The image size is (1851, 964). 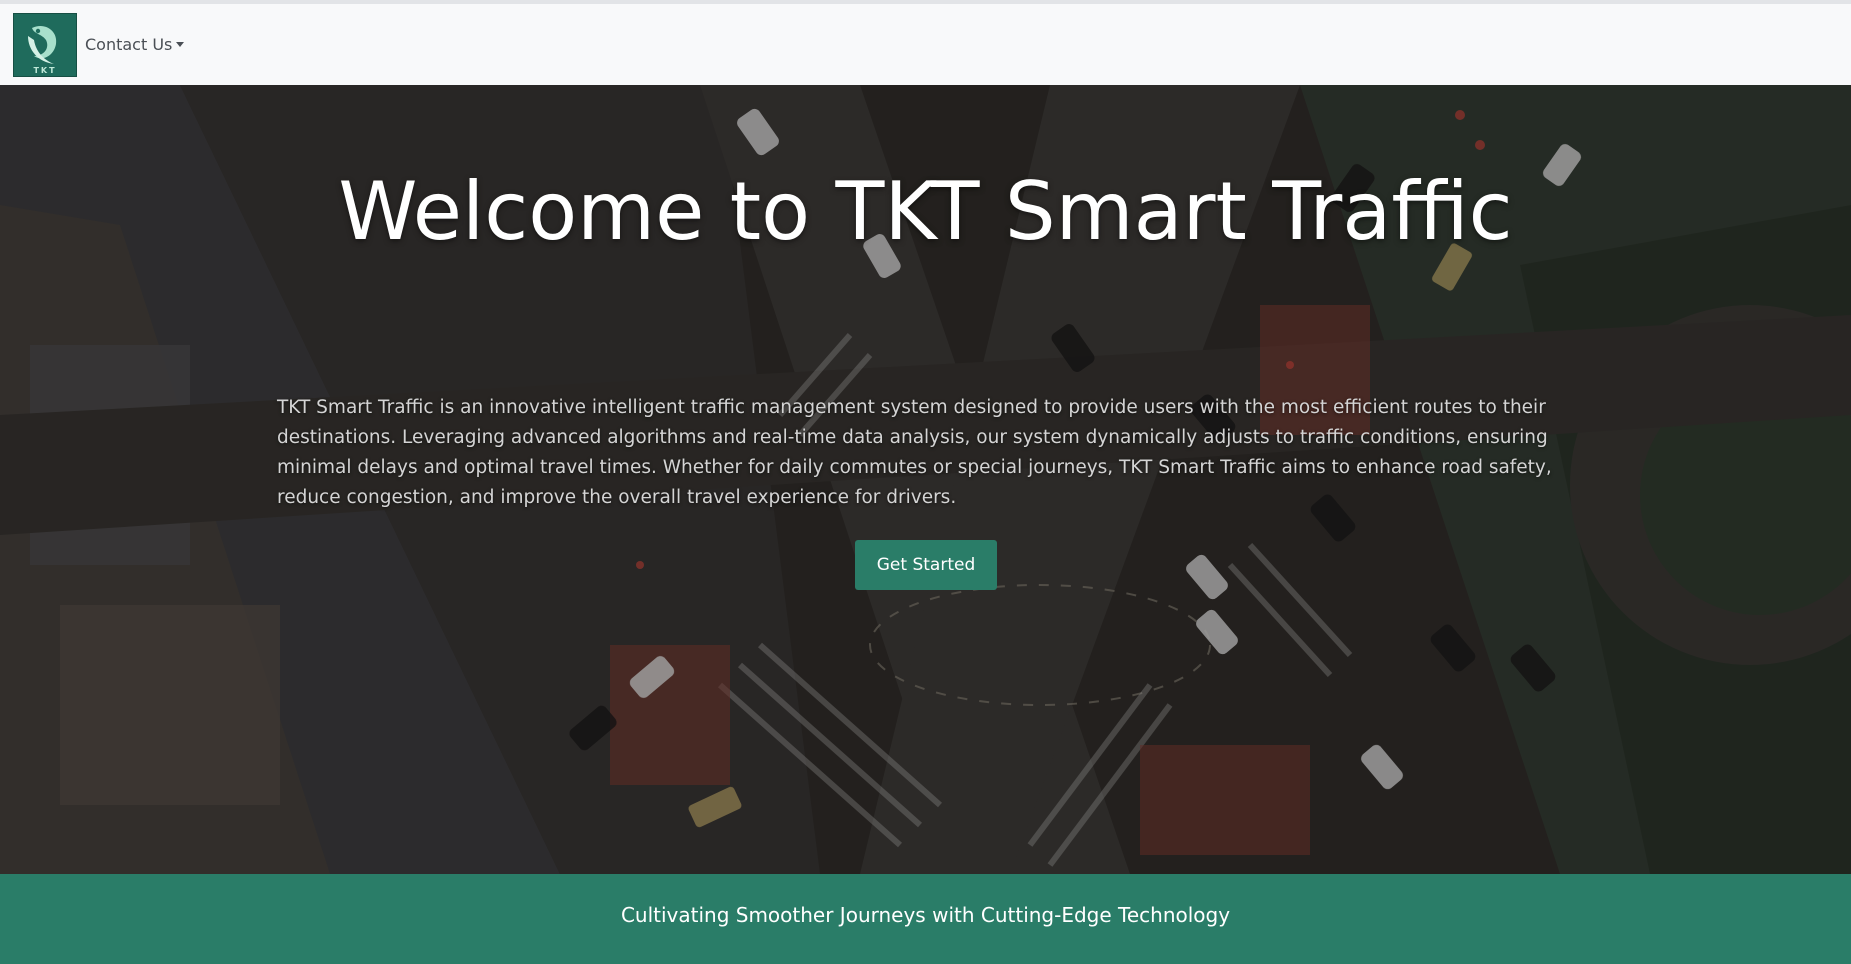 I want to click on hero-title: Welcome to TKT Smart Traffic, so click(x=925, y=211).